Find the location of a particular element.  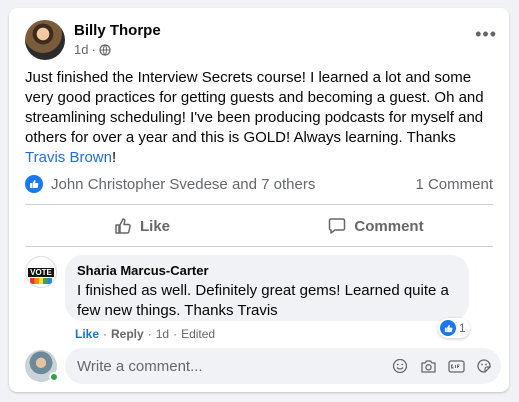

like-label: Like is located at coordinates (154, 226).